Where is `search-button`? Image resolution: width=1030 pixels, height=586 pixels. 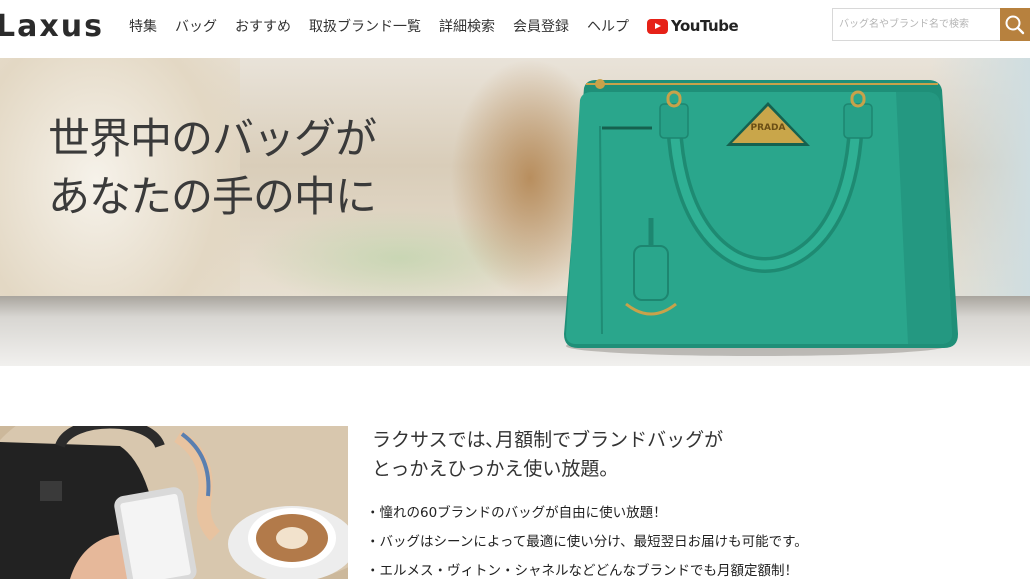 search-button is located at coordinates (1015, 24).